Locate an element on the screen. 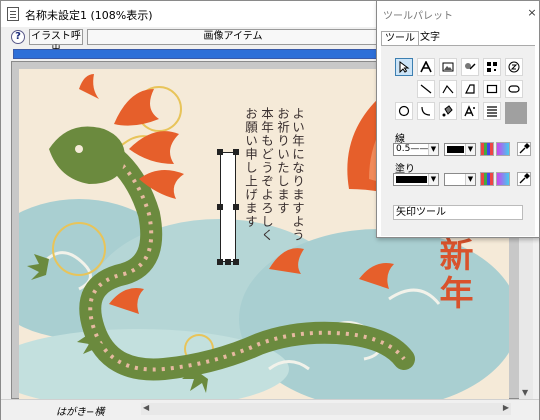  qr-code-icon is located at coordinates (492, 67).